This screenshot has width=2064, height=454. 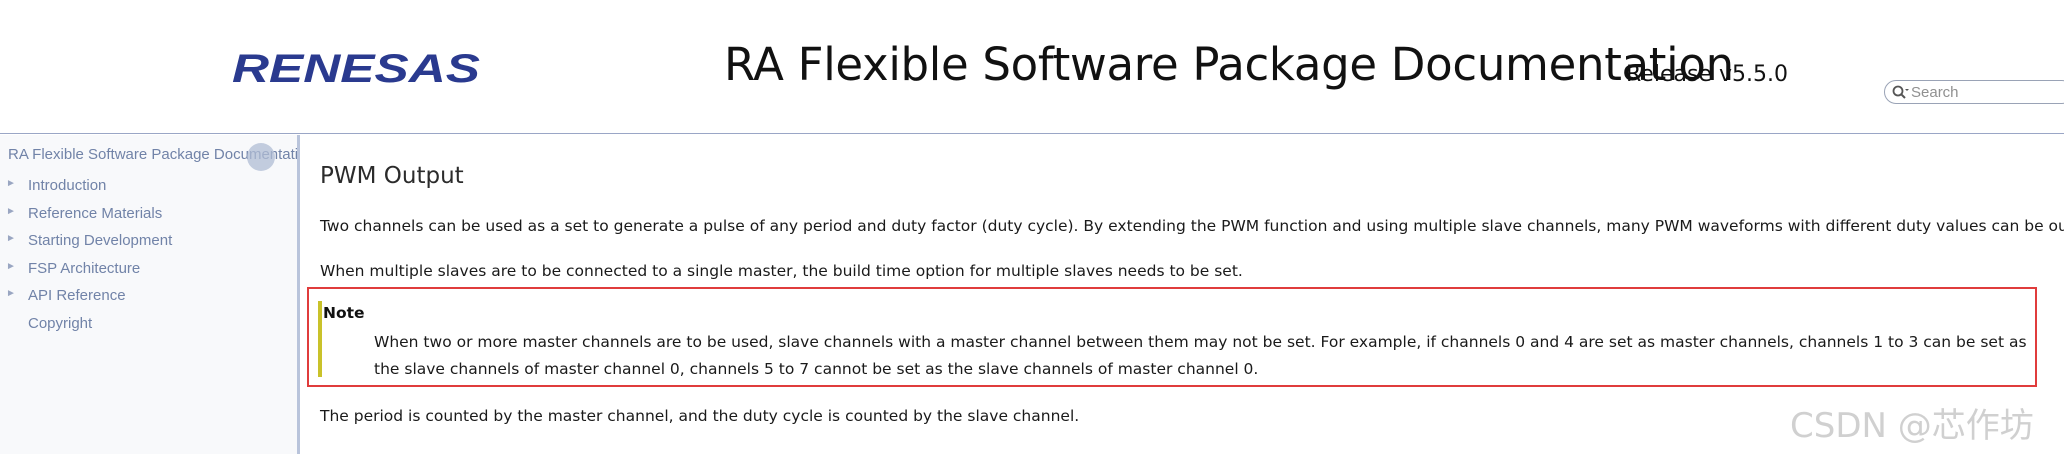 What do you see at coordinates (1900, 92) in the screenshot?
I see `search-icon` at bounding box center [1900, 92].